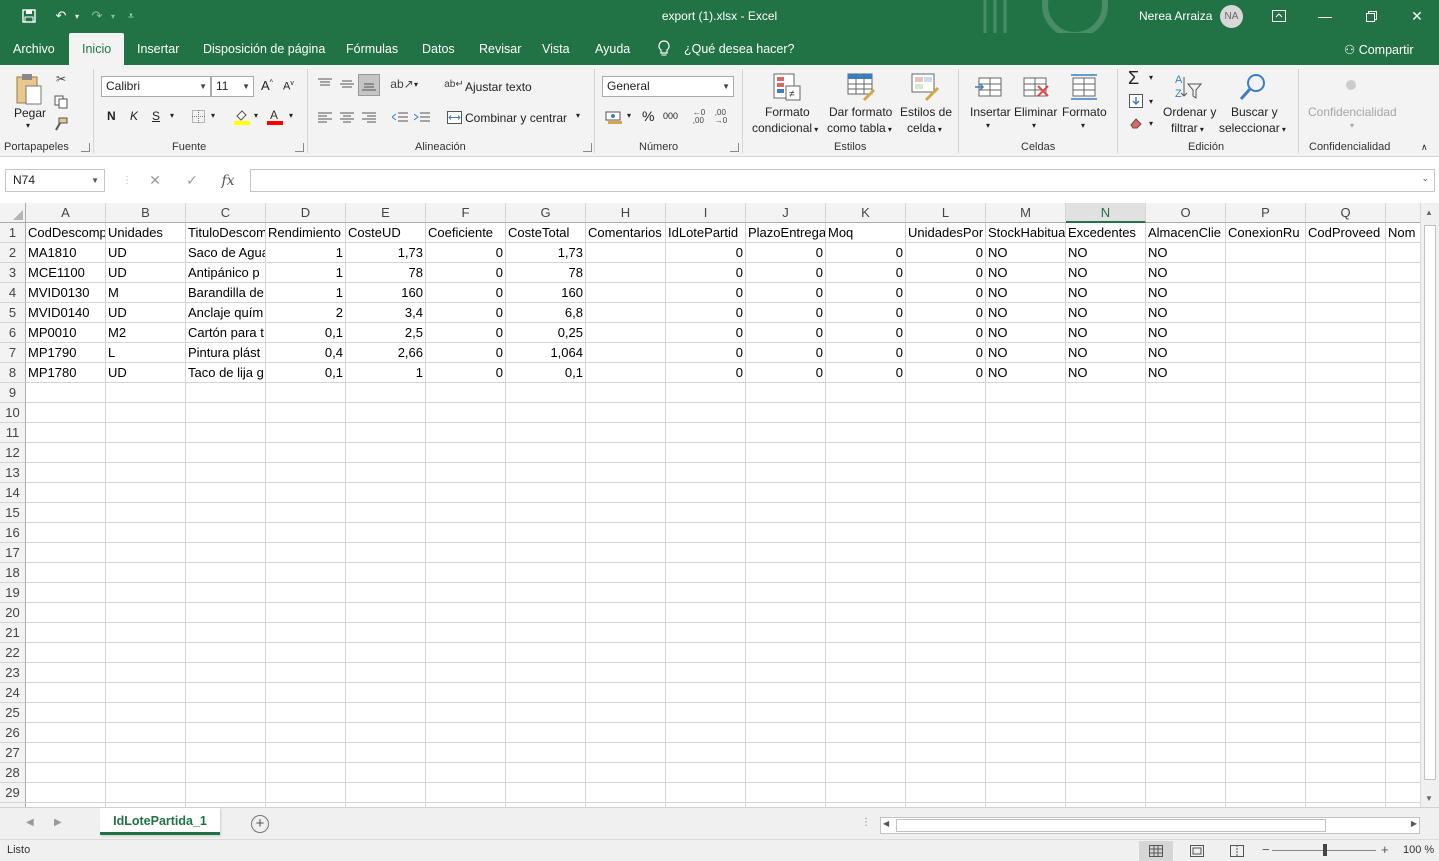 This screenshot has width=1439, height=861. Describe the element at coordinates (306, 273) in the screenshot. I see `grid-cell: 1` at that location.